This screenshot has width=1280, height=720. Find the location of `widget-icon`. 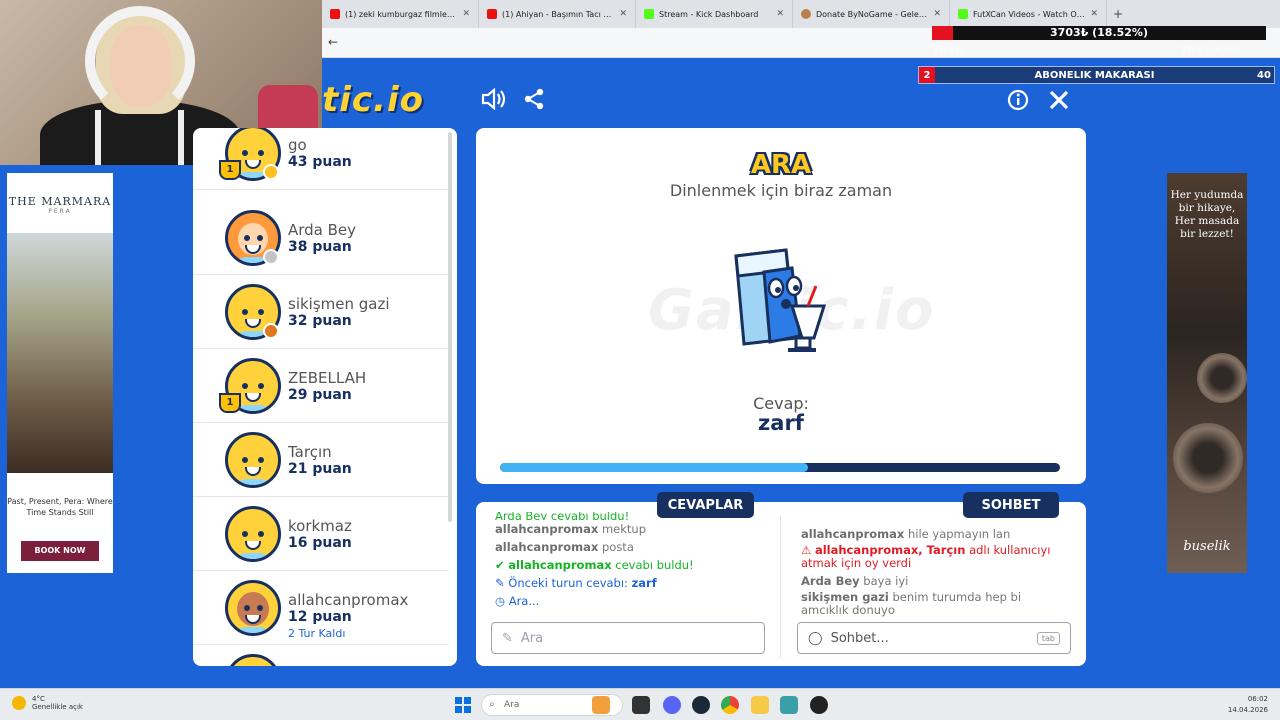

widget-icon is located at coordinates (601, 705).